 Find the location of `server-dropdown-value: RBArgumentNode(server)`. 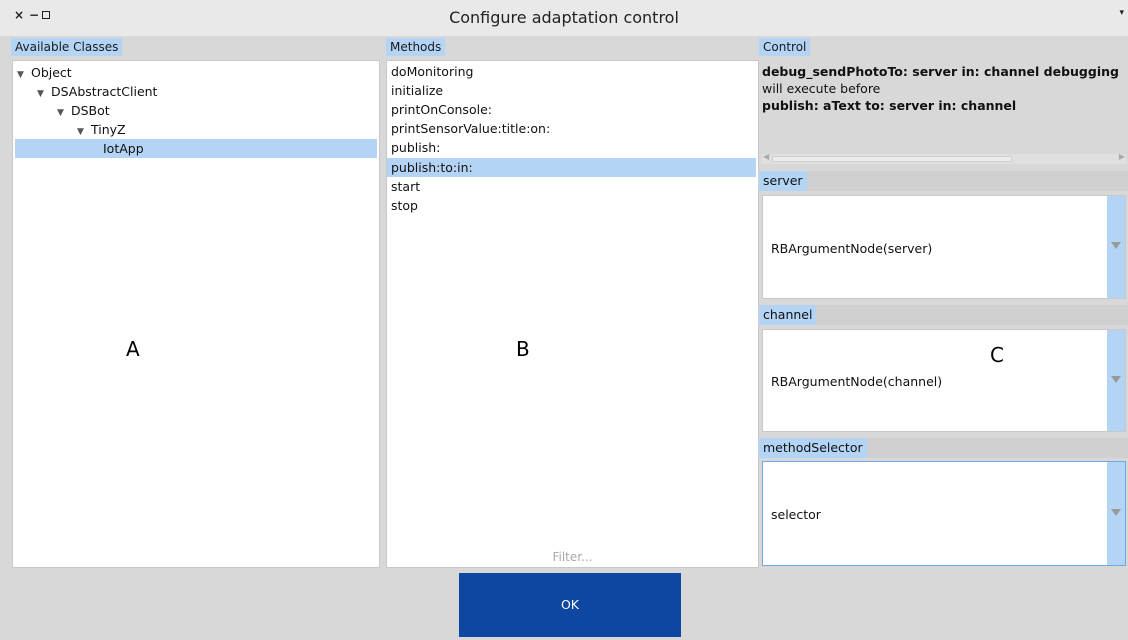

server-dropdown-value: RBArgumentNode(server) is located at coordinates (852, 248).